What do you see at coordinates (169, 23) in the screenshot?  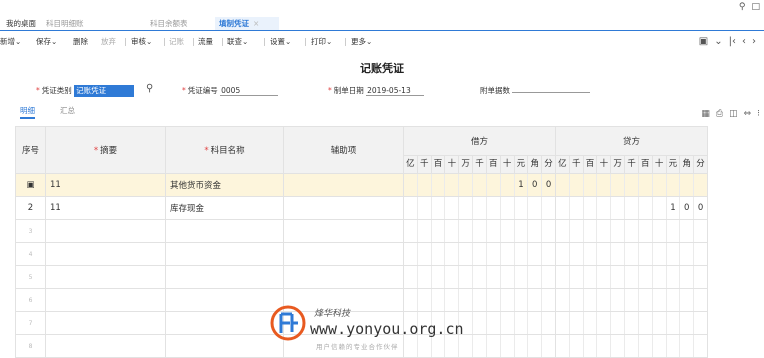 I see `tab-account-balance: 科目余额表` at bounding box center [169, 23].